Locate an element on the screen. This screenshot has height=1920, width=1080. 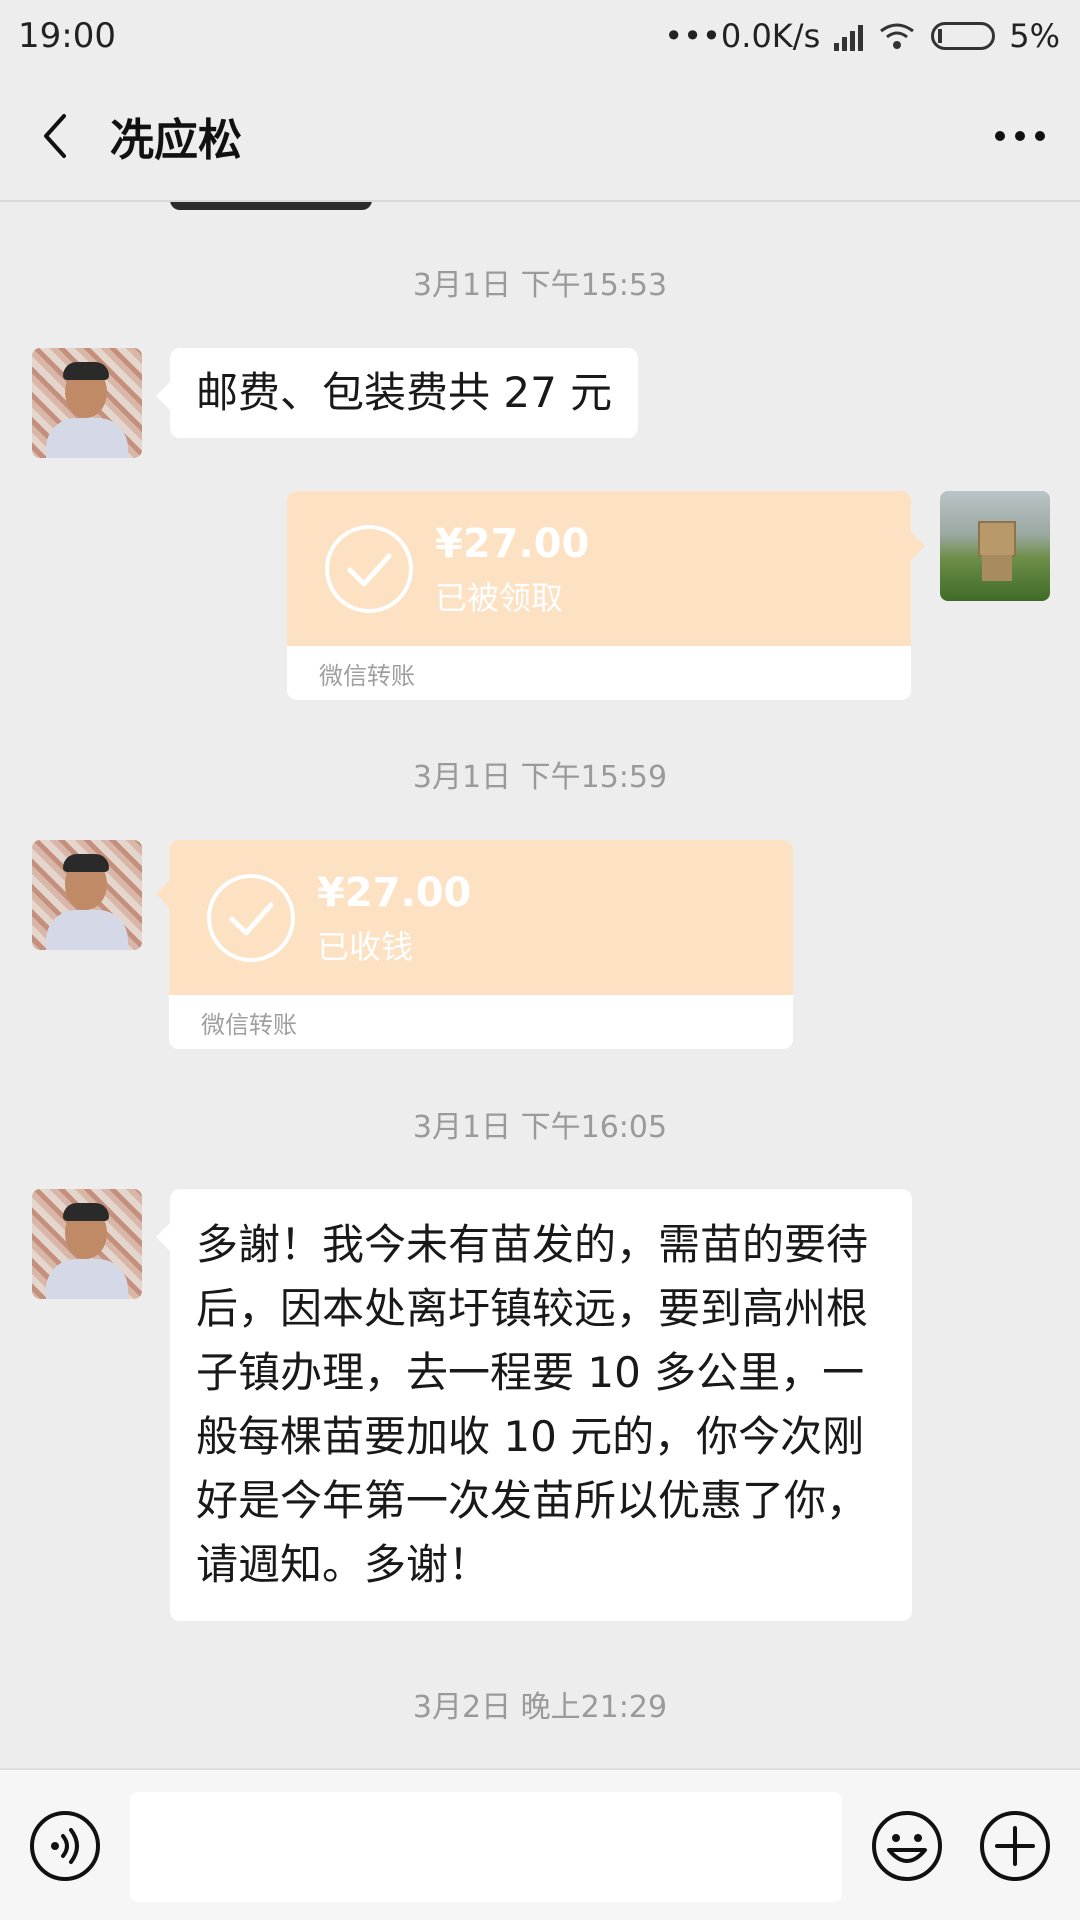
input-bar is located at coordinates (540, 1844).